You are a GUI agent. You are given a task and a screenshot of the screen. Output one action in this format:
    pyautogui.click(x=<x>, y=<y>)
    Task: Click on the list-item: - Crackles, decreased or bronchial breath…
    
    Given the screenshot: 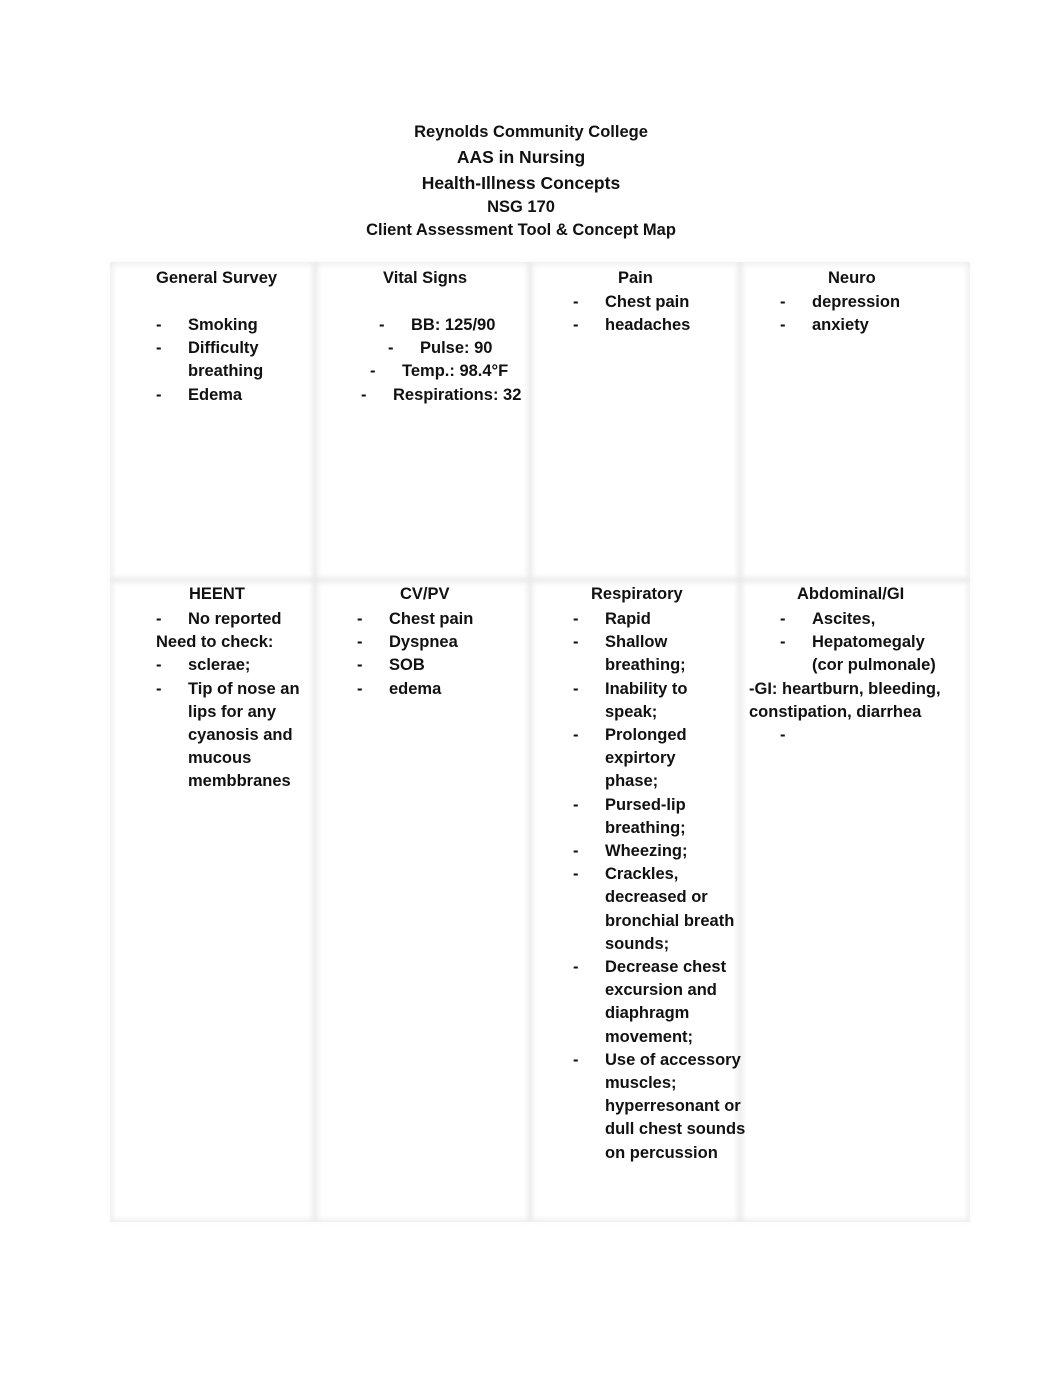 What is the action you would take?
    pyautogui.click(x=654, y=909)
    